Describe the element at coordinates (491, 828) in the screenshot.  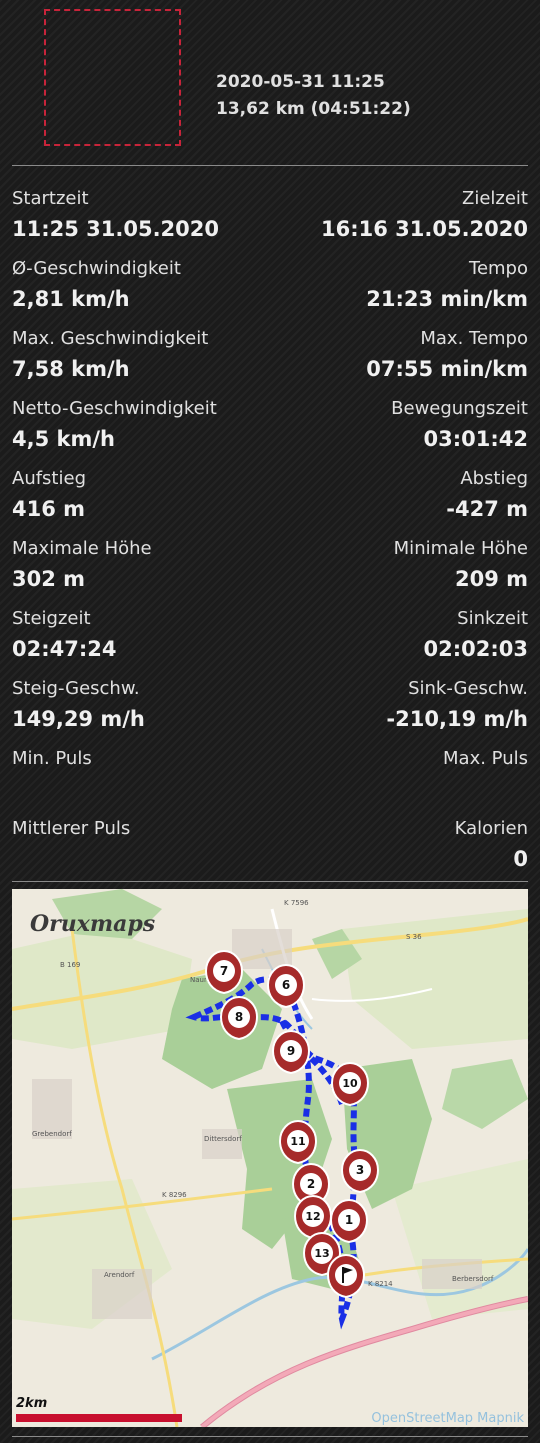
I see `stat-label-calories: Kalorien` at that location.